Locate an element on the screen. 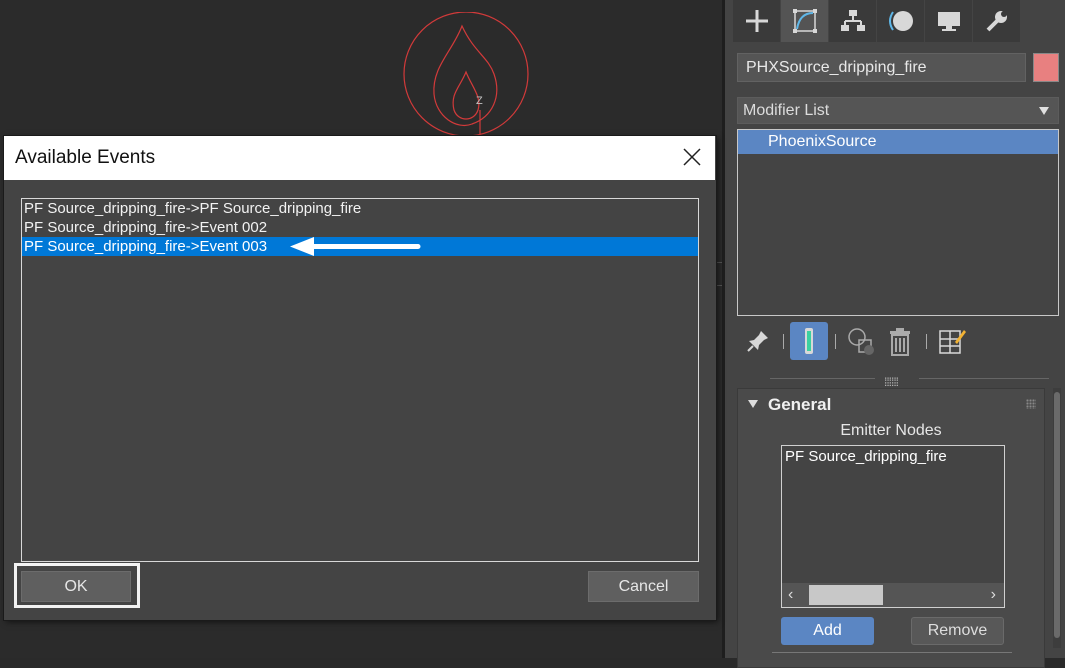 This screenshot has width=1065, height=668. display-icon is located at coordinates (948, 21).